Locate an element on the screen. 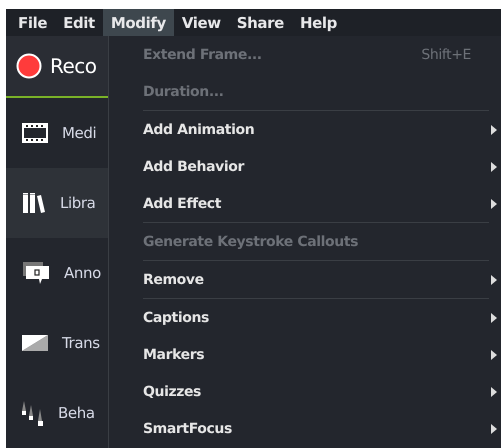  menu-bar-item: Edit is located at coordinates (79, 22).